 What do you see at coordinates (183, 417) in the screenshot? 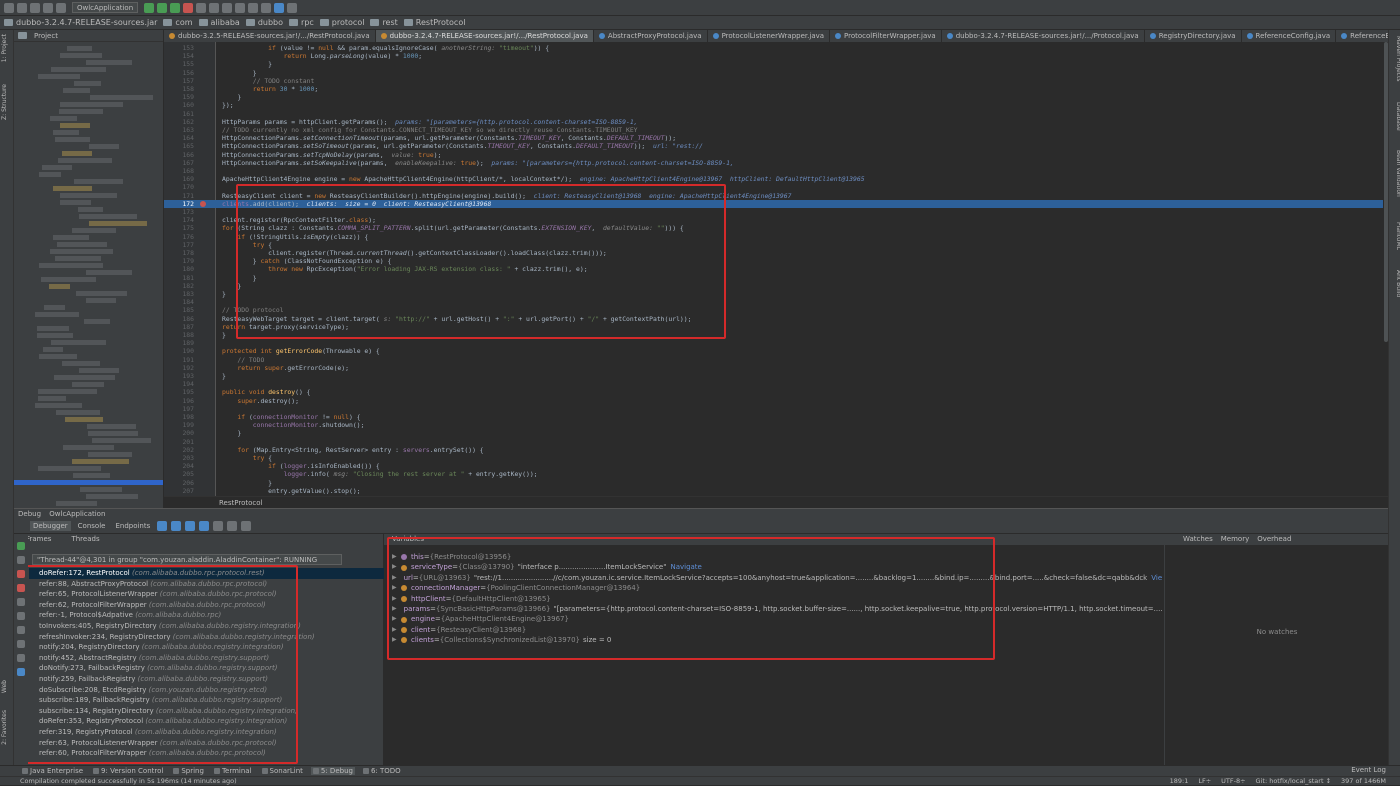
I see `line-number: 198` at bounding box center [183, 417].